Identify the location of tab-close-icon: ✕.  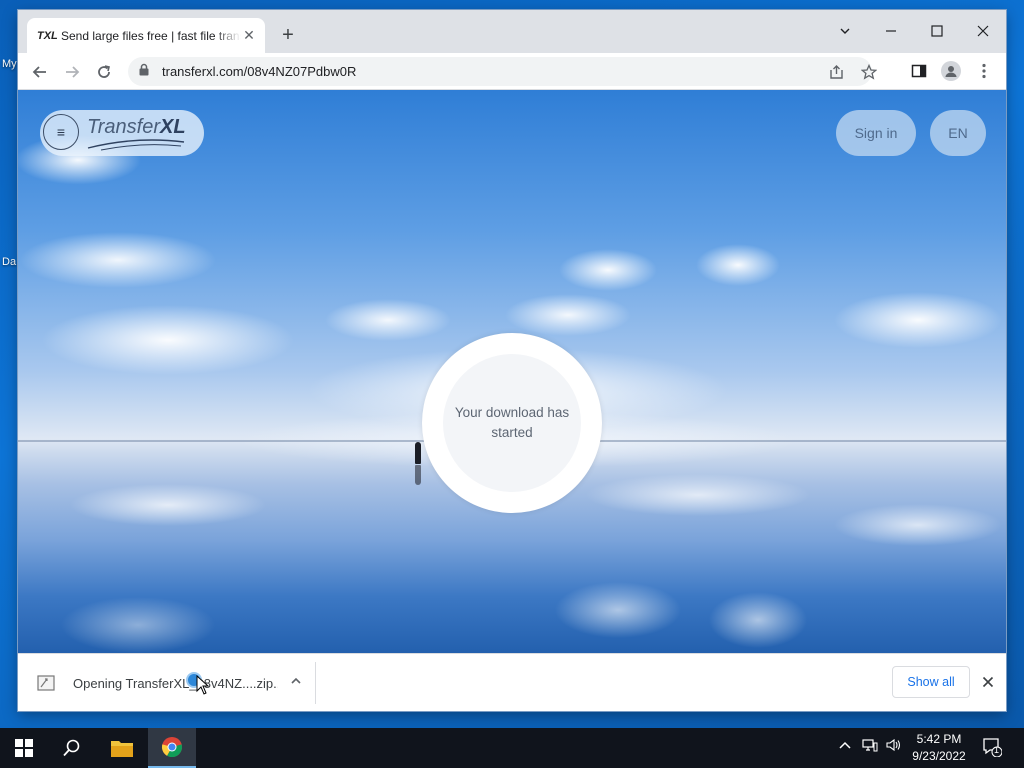
(249, 35).